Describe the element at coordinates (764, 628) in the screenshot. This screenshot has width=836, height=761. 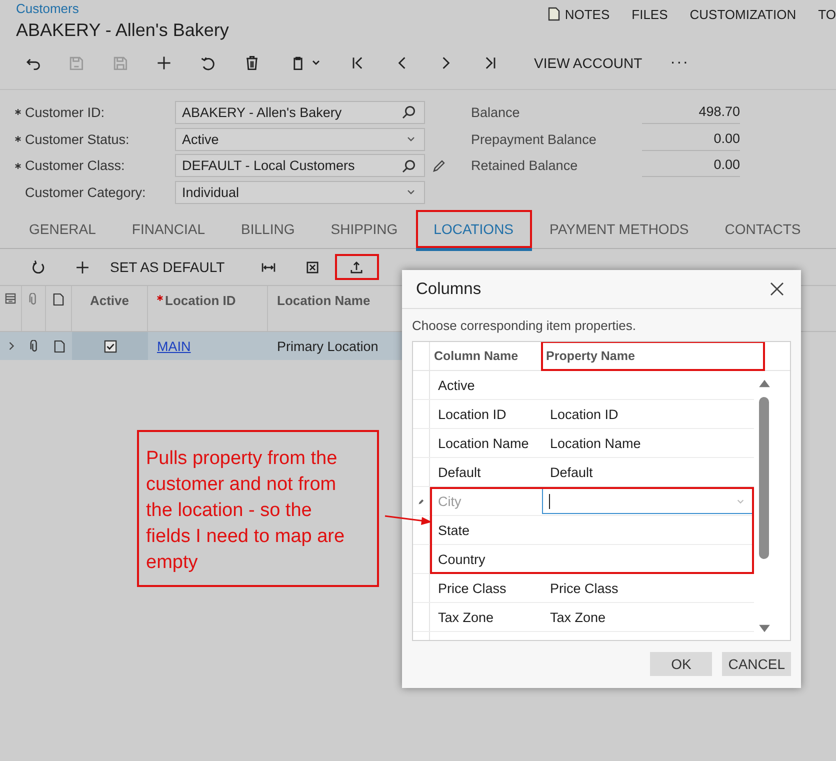
I see `scroll-down-icon` at that location.